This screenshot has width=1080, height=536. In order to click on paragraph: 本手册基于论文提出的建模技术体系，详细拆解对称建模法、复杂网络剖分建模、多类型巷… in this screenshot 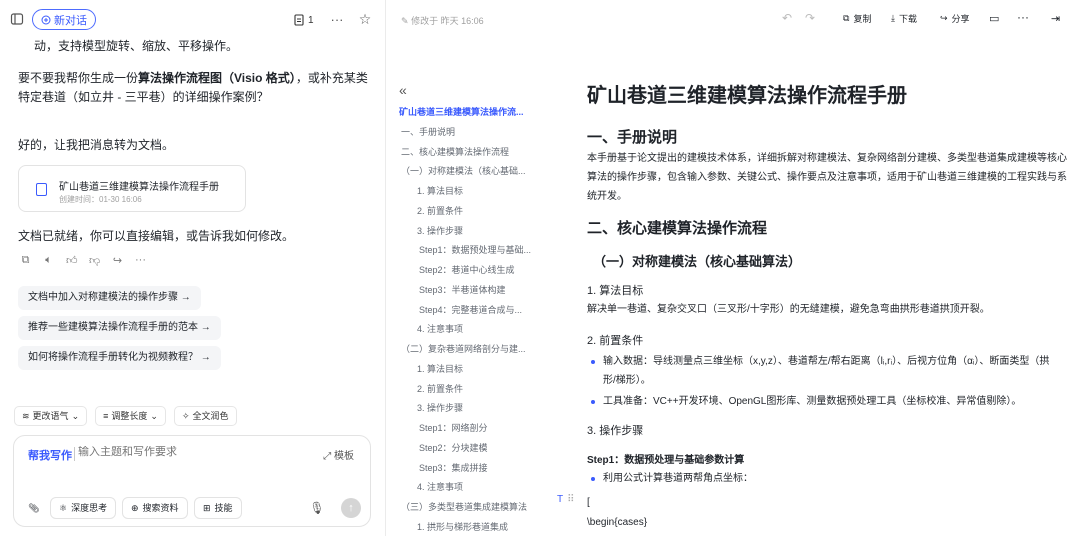, I will do `click(827, 177)`.